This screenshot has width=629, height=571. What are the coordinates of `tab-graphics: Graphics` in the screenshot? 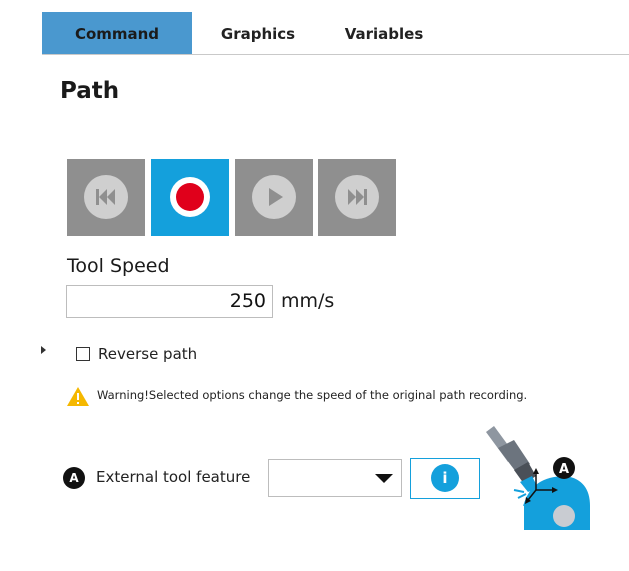 It's located at (258, 33).